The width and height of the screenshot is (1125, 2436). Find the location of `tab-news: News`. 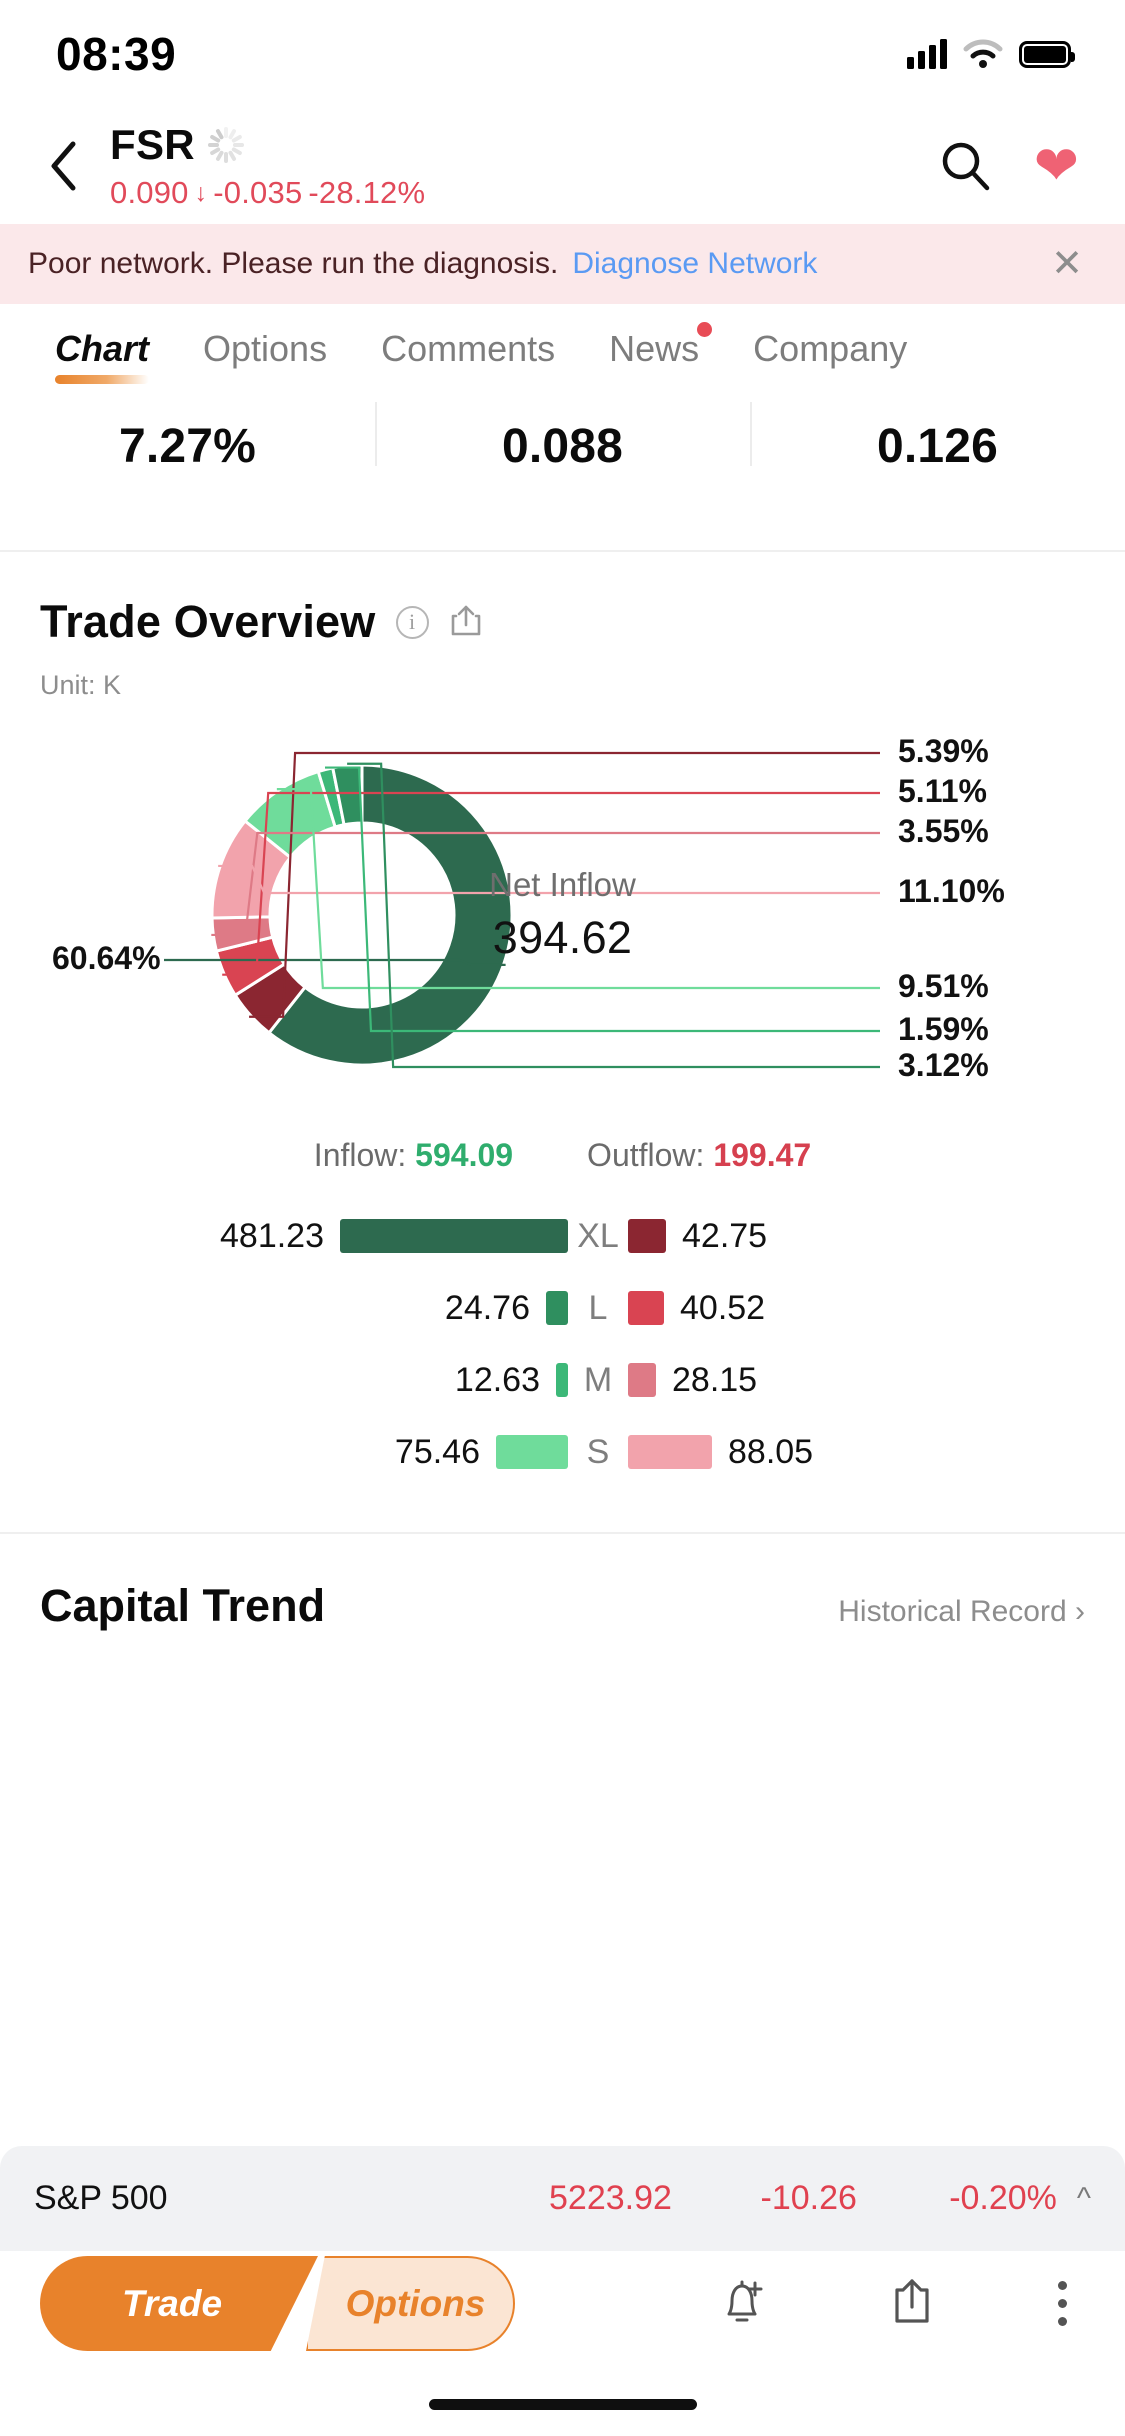

tab-news: News is located at coordinates (654, 346).